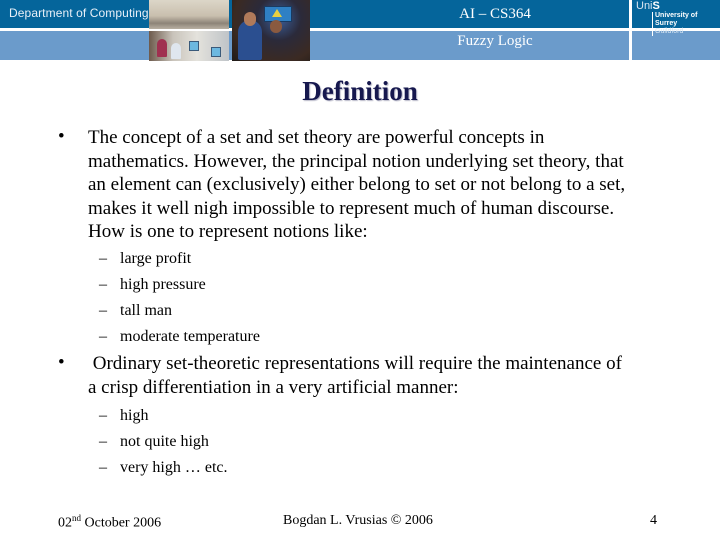 The height and width of the screenshot is (540, 720). Describe the element at coordinates (644, 6) in the screenshot. I see `logo-uni-text: Uni` at that location.